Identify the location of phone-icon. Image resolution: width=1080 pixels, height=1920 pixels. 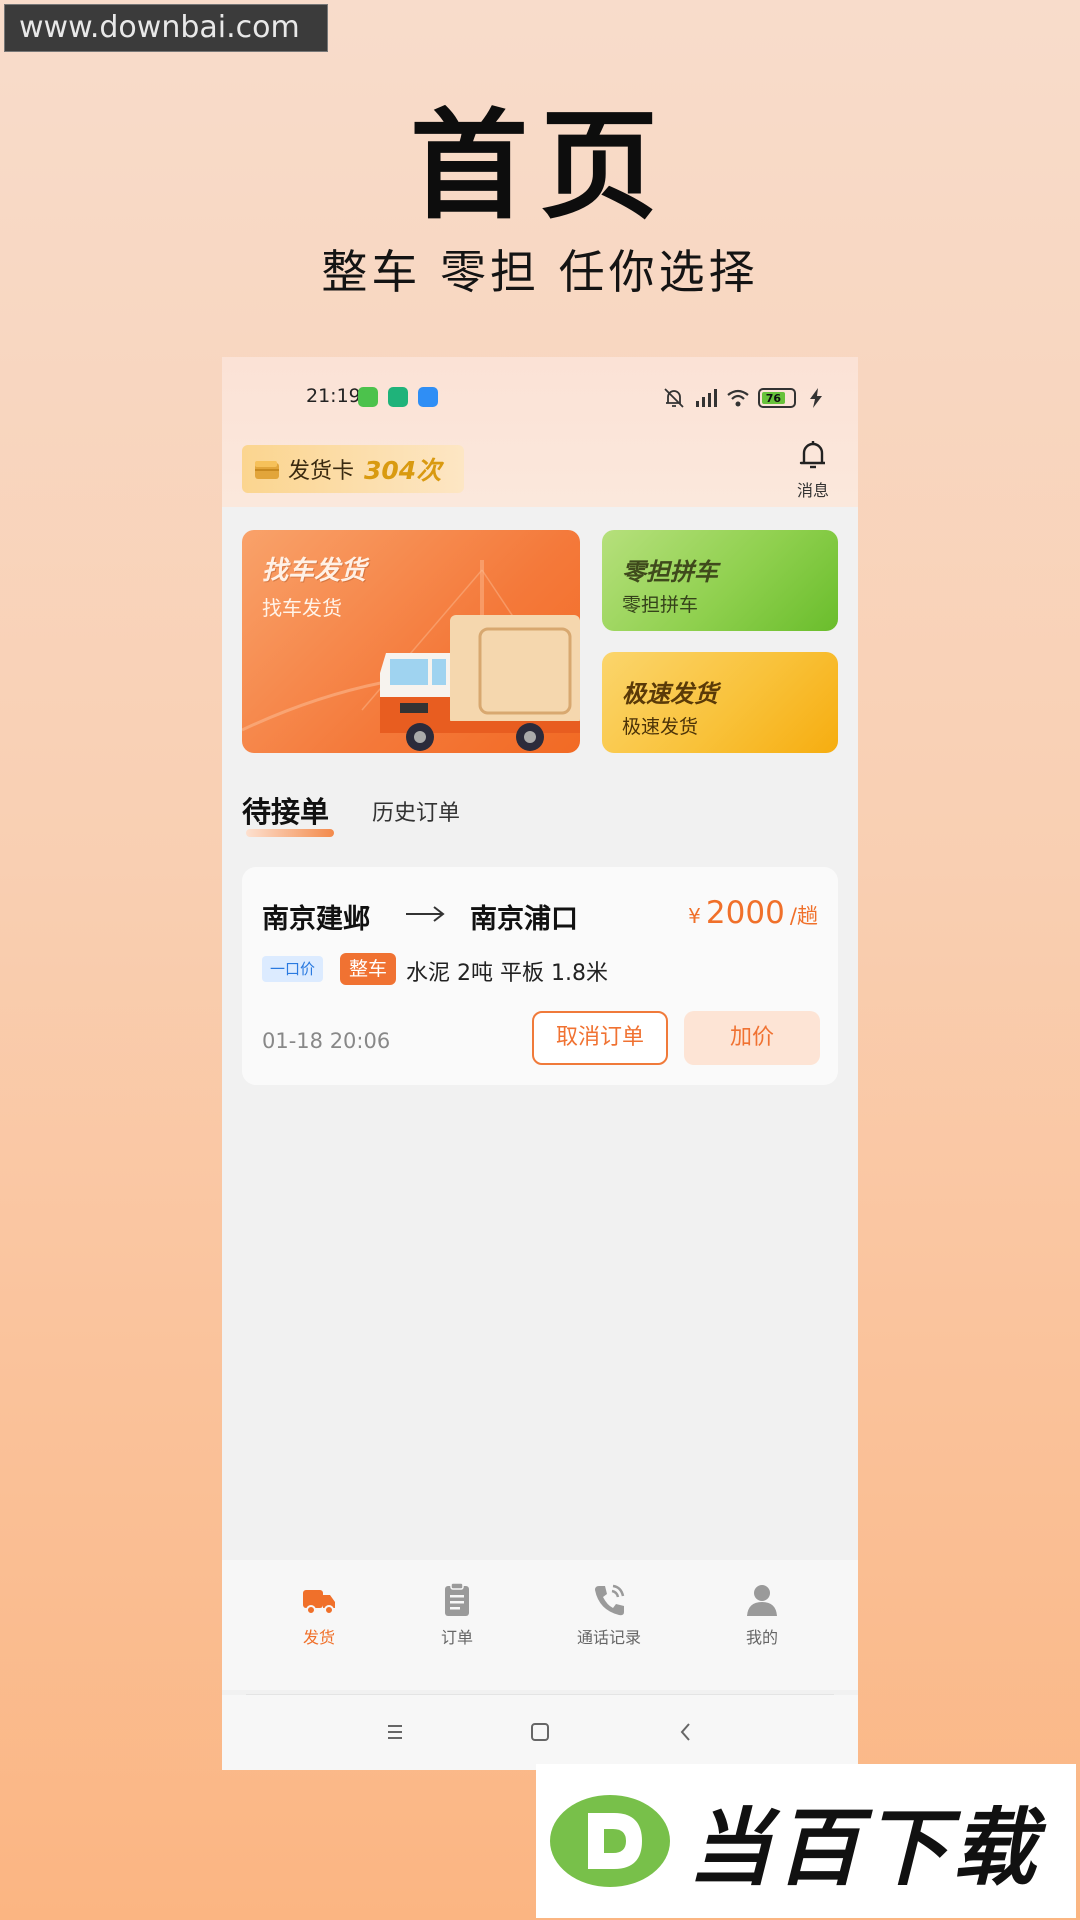
(610, 1600).